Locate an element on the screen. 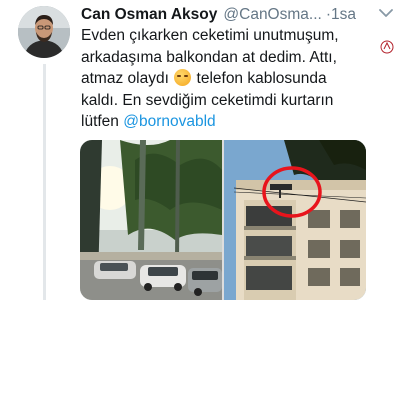 The width and height of the screenshot is (400, 400). tweet-line: arkadaşıma balkondan at dedim. Attı, is located at coordinates (209, 57).